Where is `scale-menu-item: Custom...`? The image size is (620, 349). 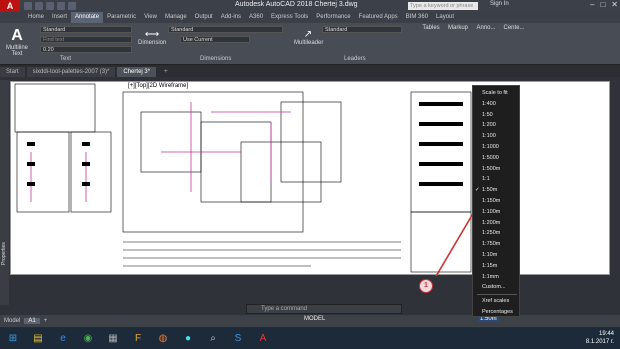 scale-menu-item: Custom... is located at coordinates (496, 287).